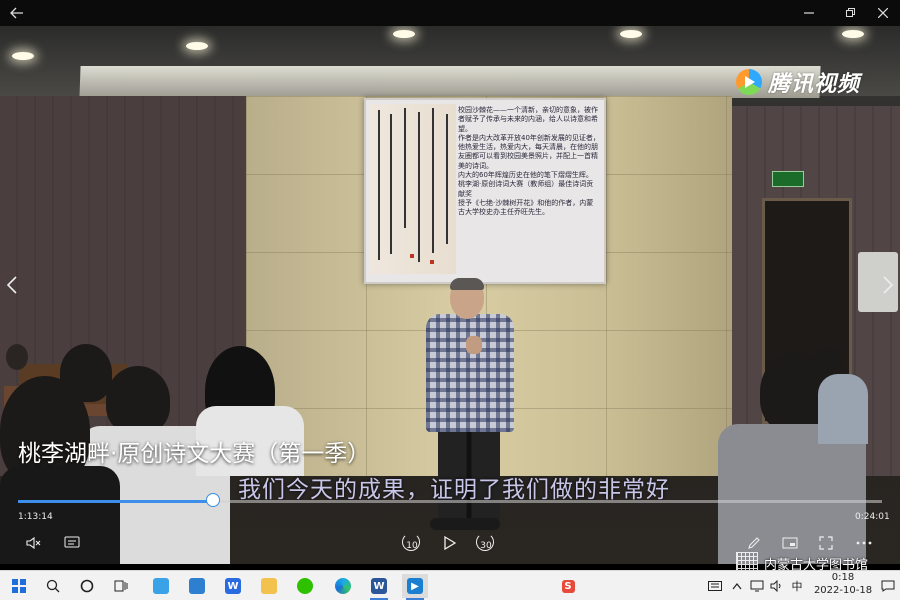 The width and height of the screenshot is (900, 600). Describe the element at coordinates (486, 546) in the screenshot. I see `skip-forward-label: 30` at that location.